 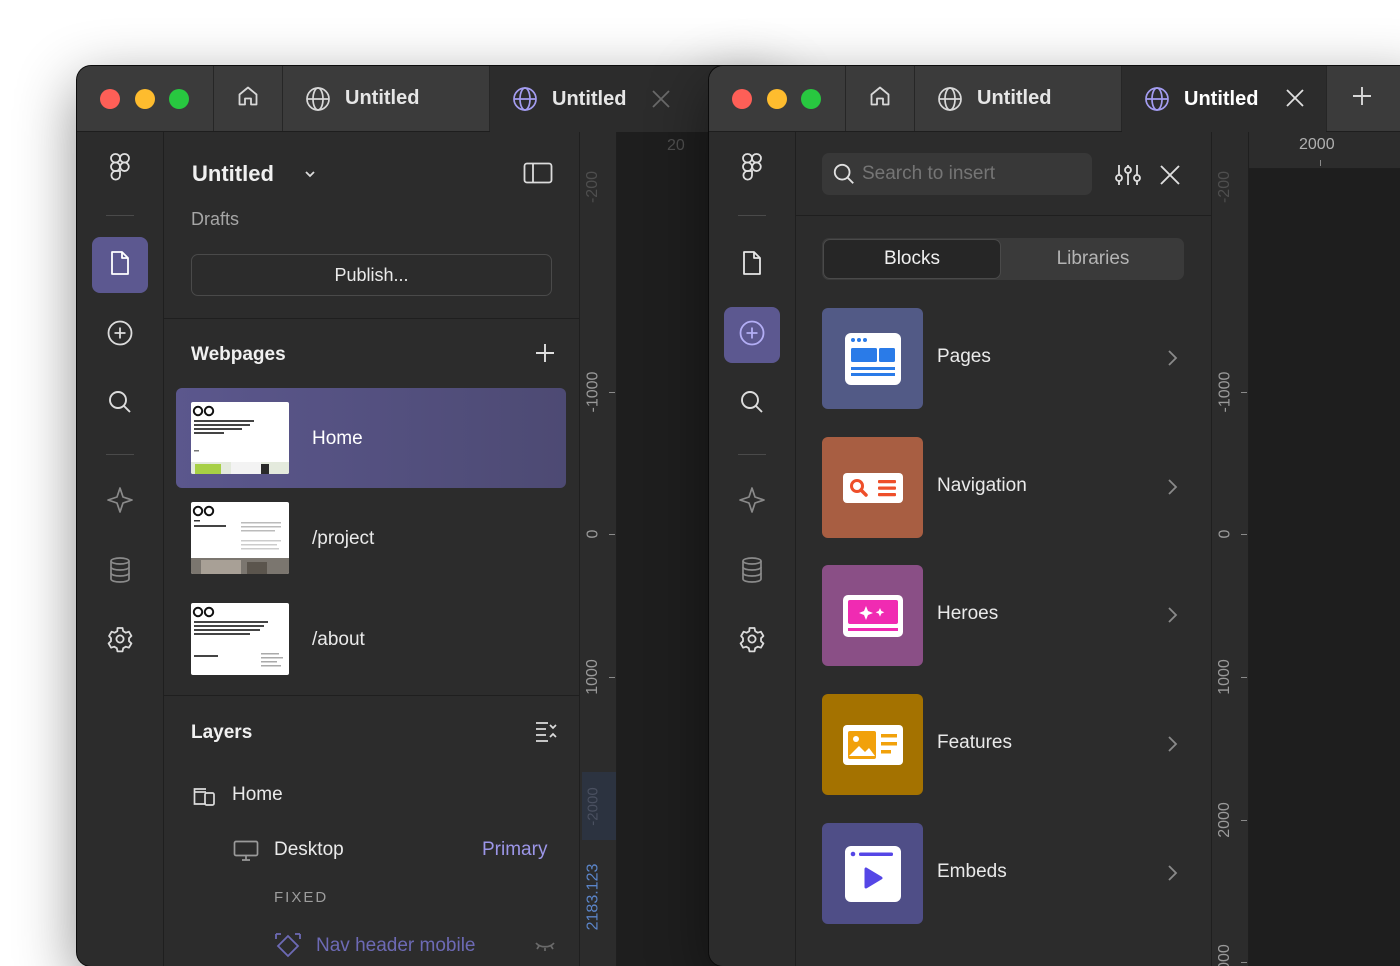 I want to click on component-instance-icon, so click(x=288, y=948).